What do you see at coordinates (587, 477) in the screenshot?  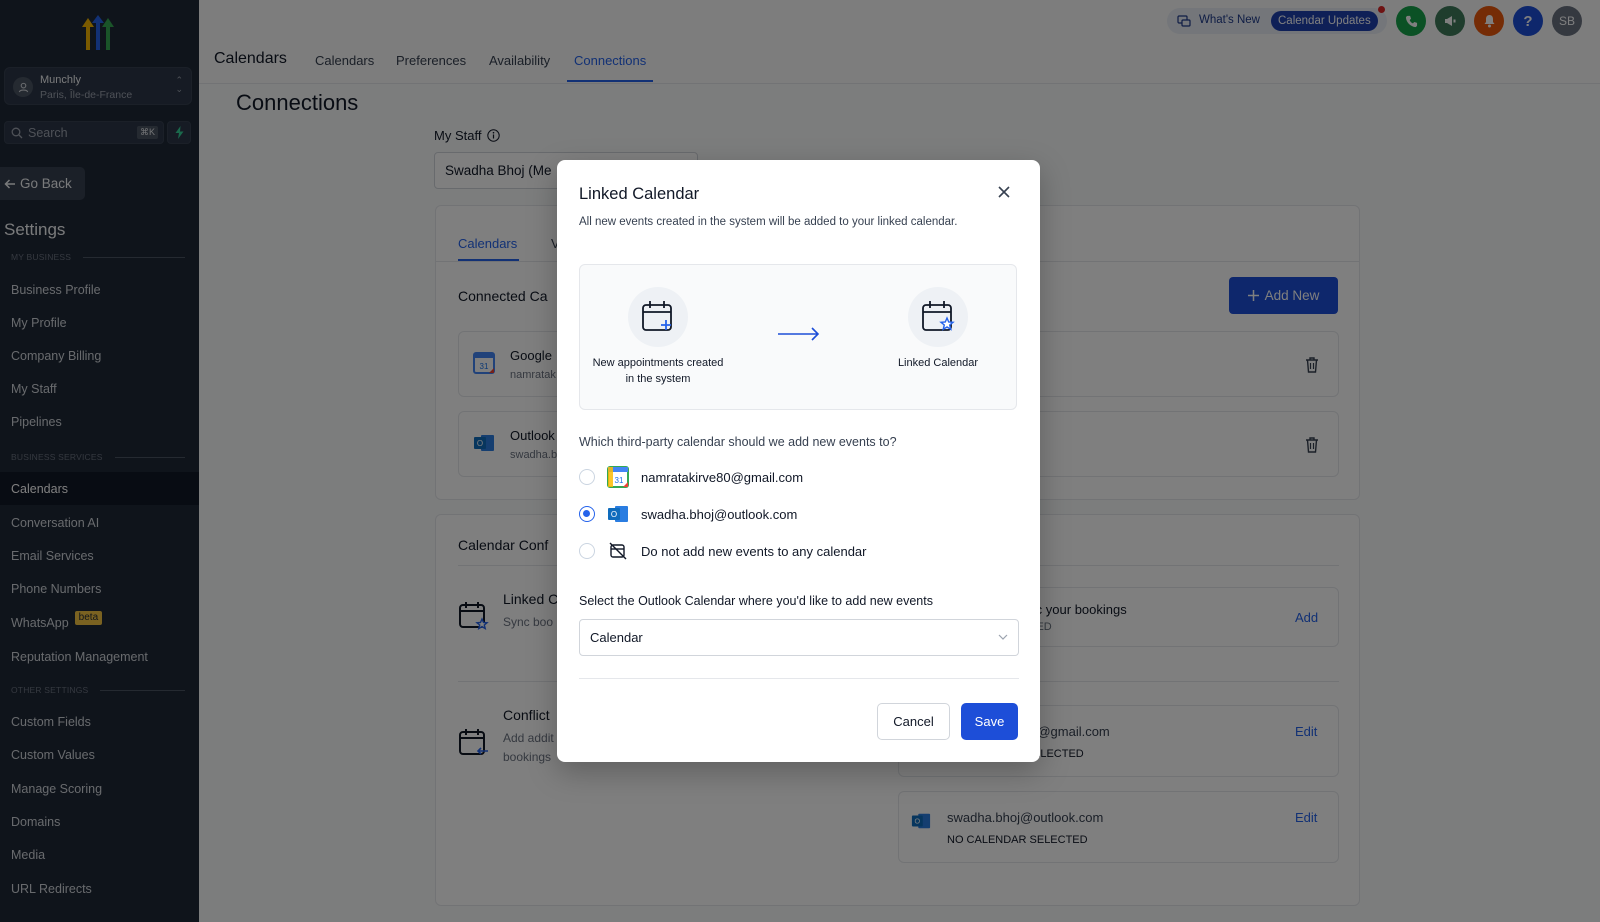 I see `radio-gmail` at bounding box center [587, 477].